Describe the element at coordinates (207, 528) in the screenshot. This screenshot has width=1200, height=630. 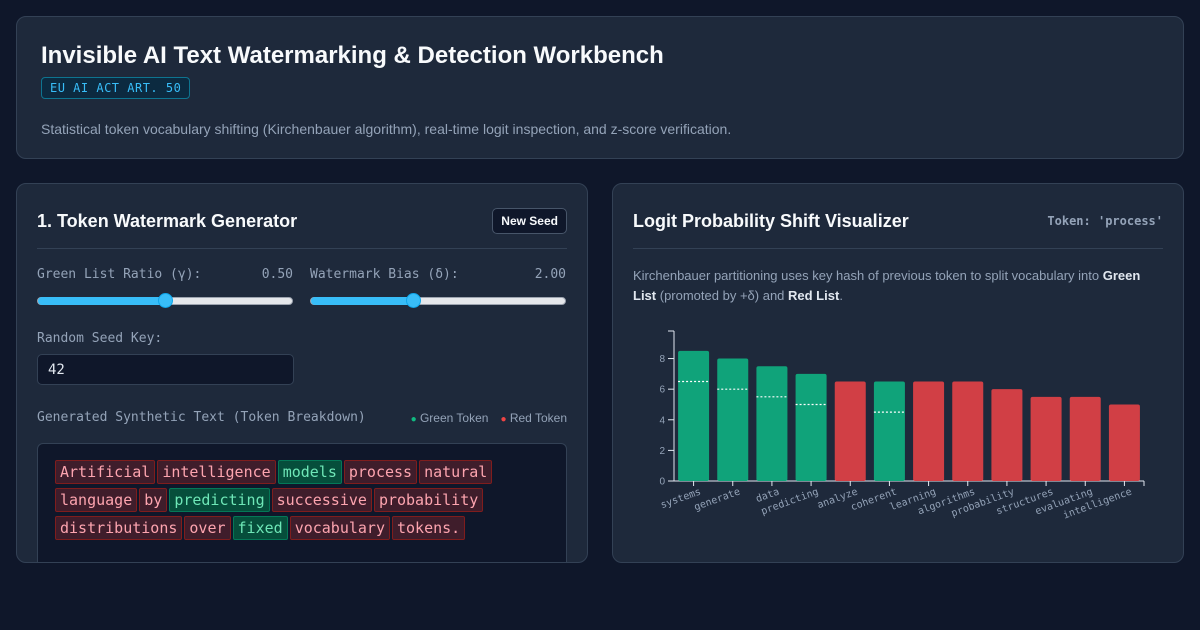
I see `token-red: over` at that location.